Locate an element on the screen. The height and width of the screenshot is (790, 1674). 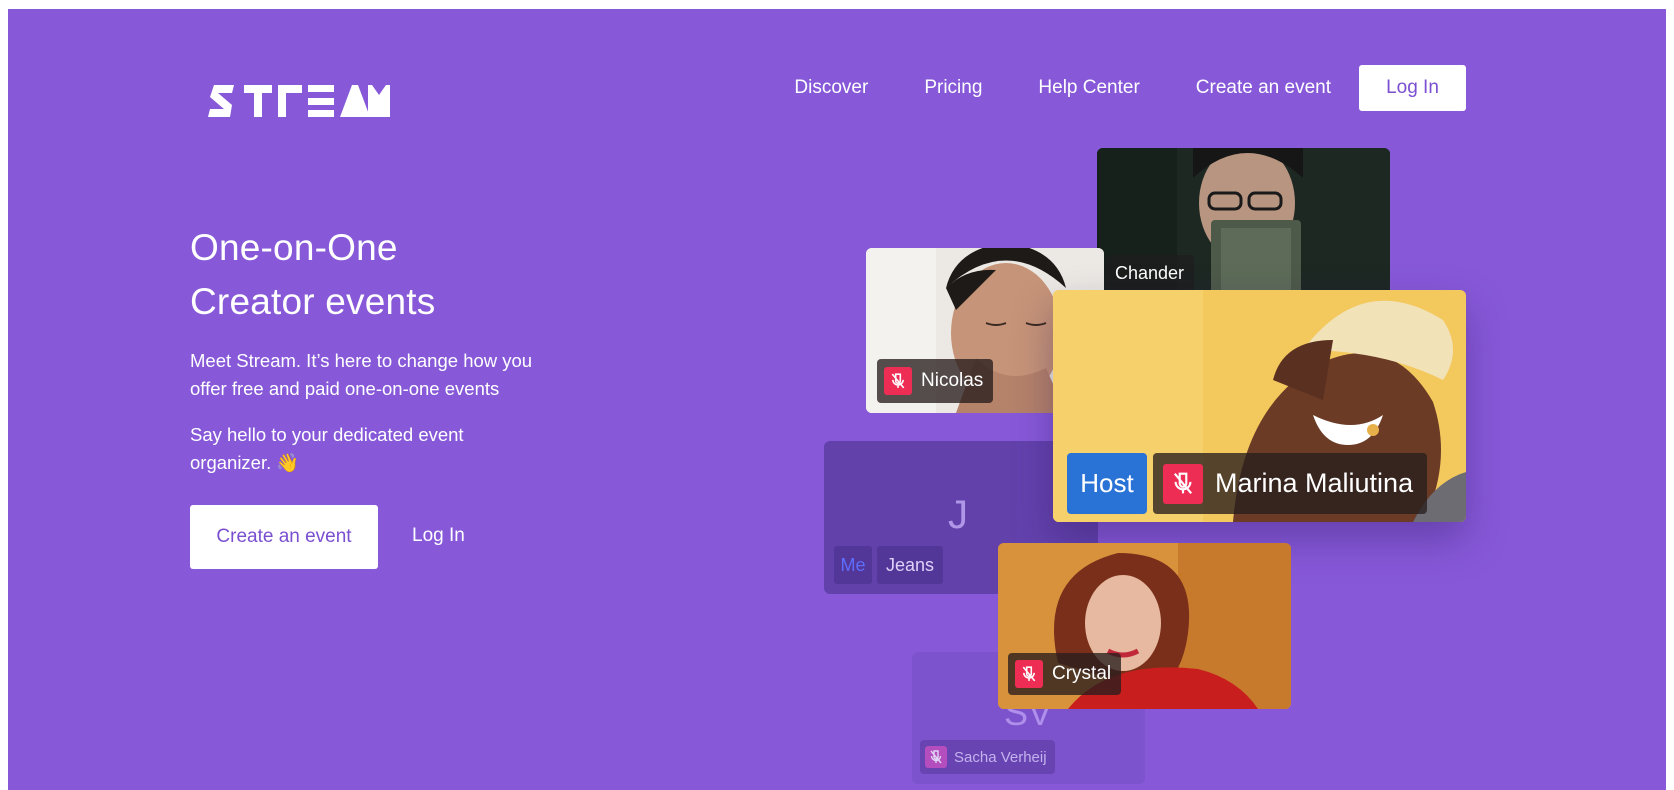
participant-name-tag: Chander is located at coordinates (1150, 273).